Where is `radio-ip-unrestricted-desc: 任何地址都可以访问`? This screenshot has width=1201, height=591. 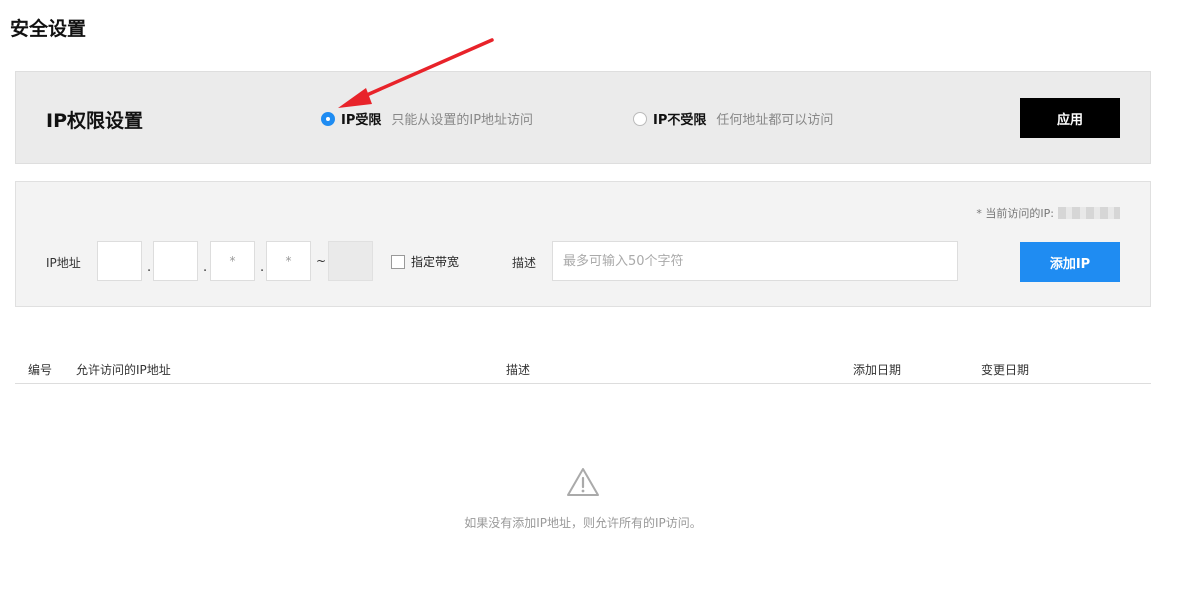
radio-ip-unrestricted-desc: 任何地址都可以访问 is located at coordinates (775, 120).